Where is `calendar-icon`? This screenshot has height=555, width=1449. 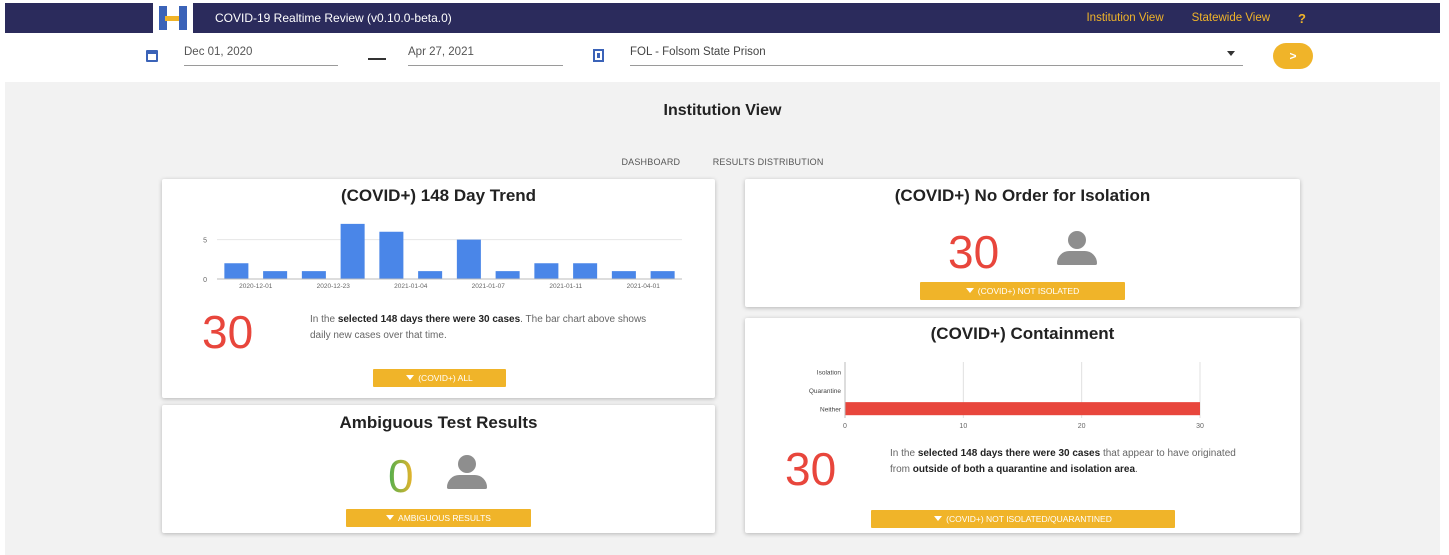
calendar-icon is located at coordinates (152, 56).